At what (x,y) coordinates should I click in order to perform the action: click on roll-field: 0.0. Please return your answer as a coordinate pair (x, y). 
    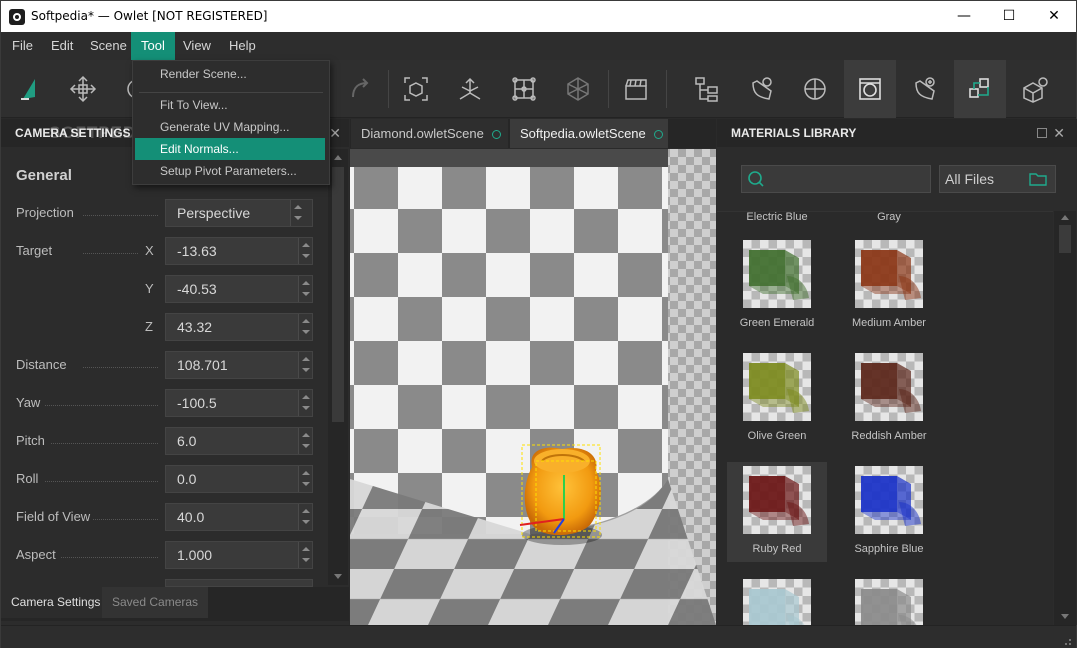
    Looking at the image, I should click on (239, 479).